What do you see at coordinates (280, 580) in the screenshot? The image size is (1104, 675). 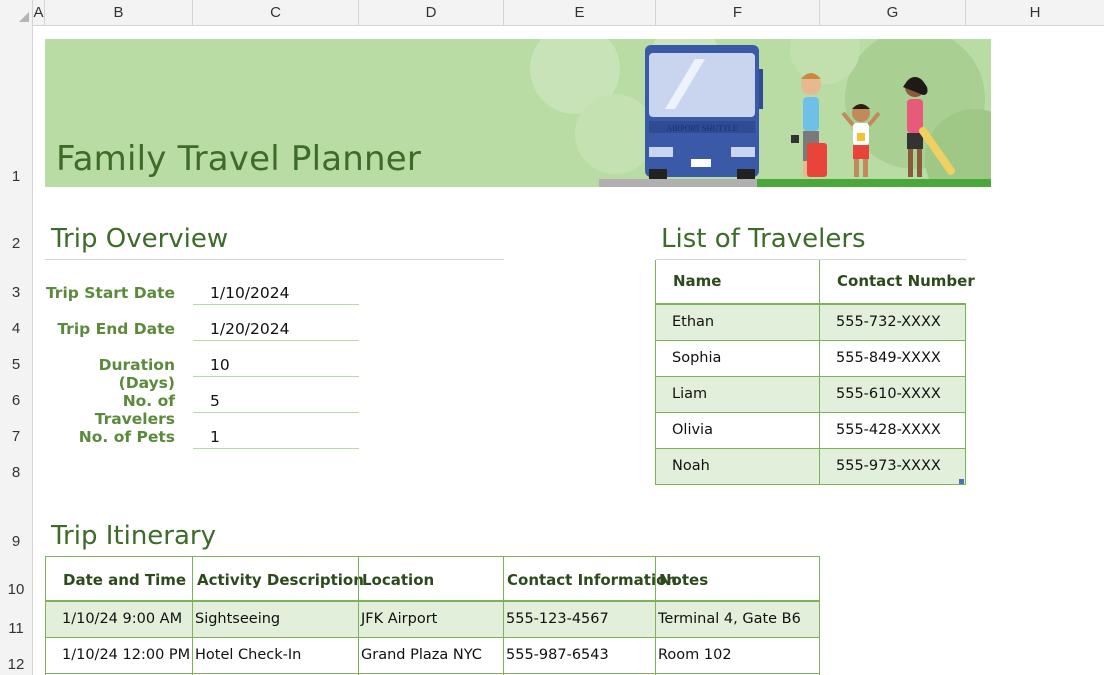 I see `itinerary-header-activity: Activity Description` at bounding box center [280, 580].